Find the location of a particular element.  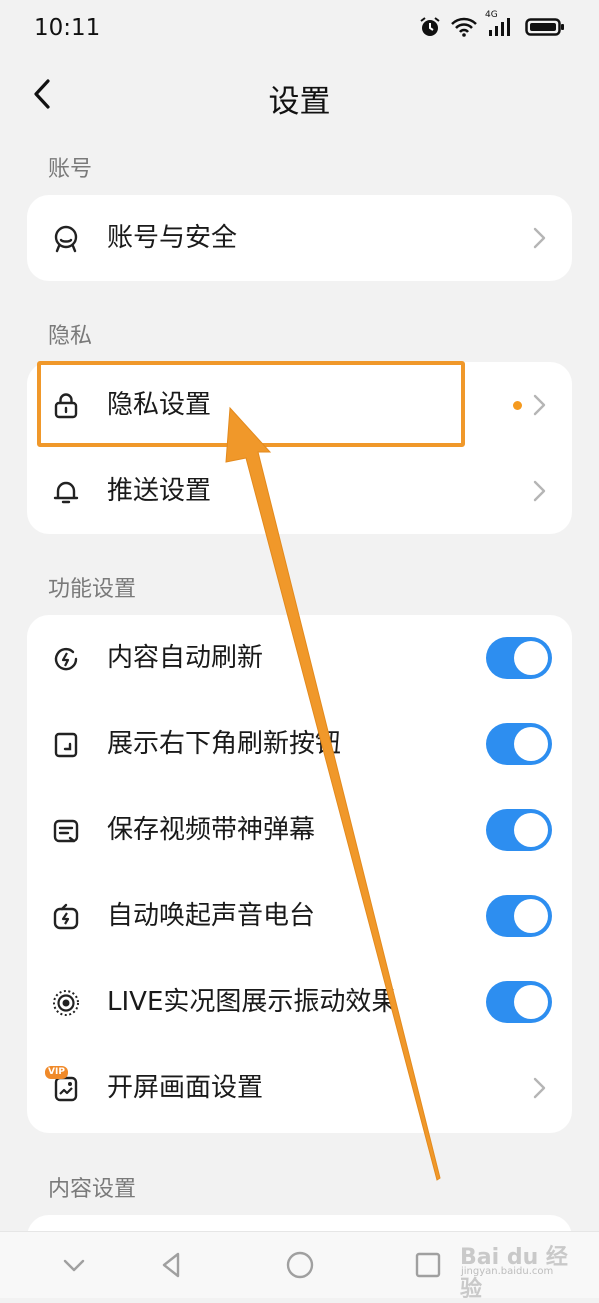

watermark: Bai du 经验 jingyan.baidu.com is located at coordinates (519, 1269).